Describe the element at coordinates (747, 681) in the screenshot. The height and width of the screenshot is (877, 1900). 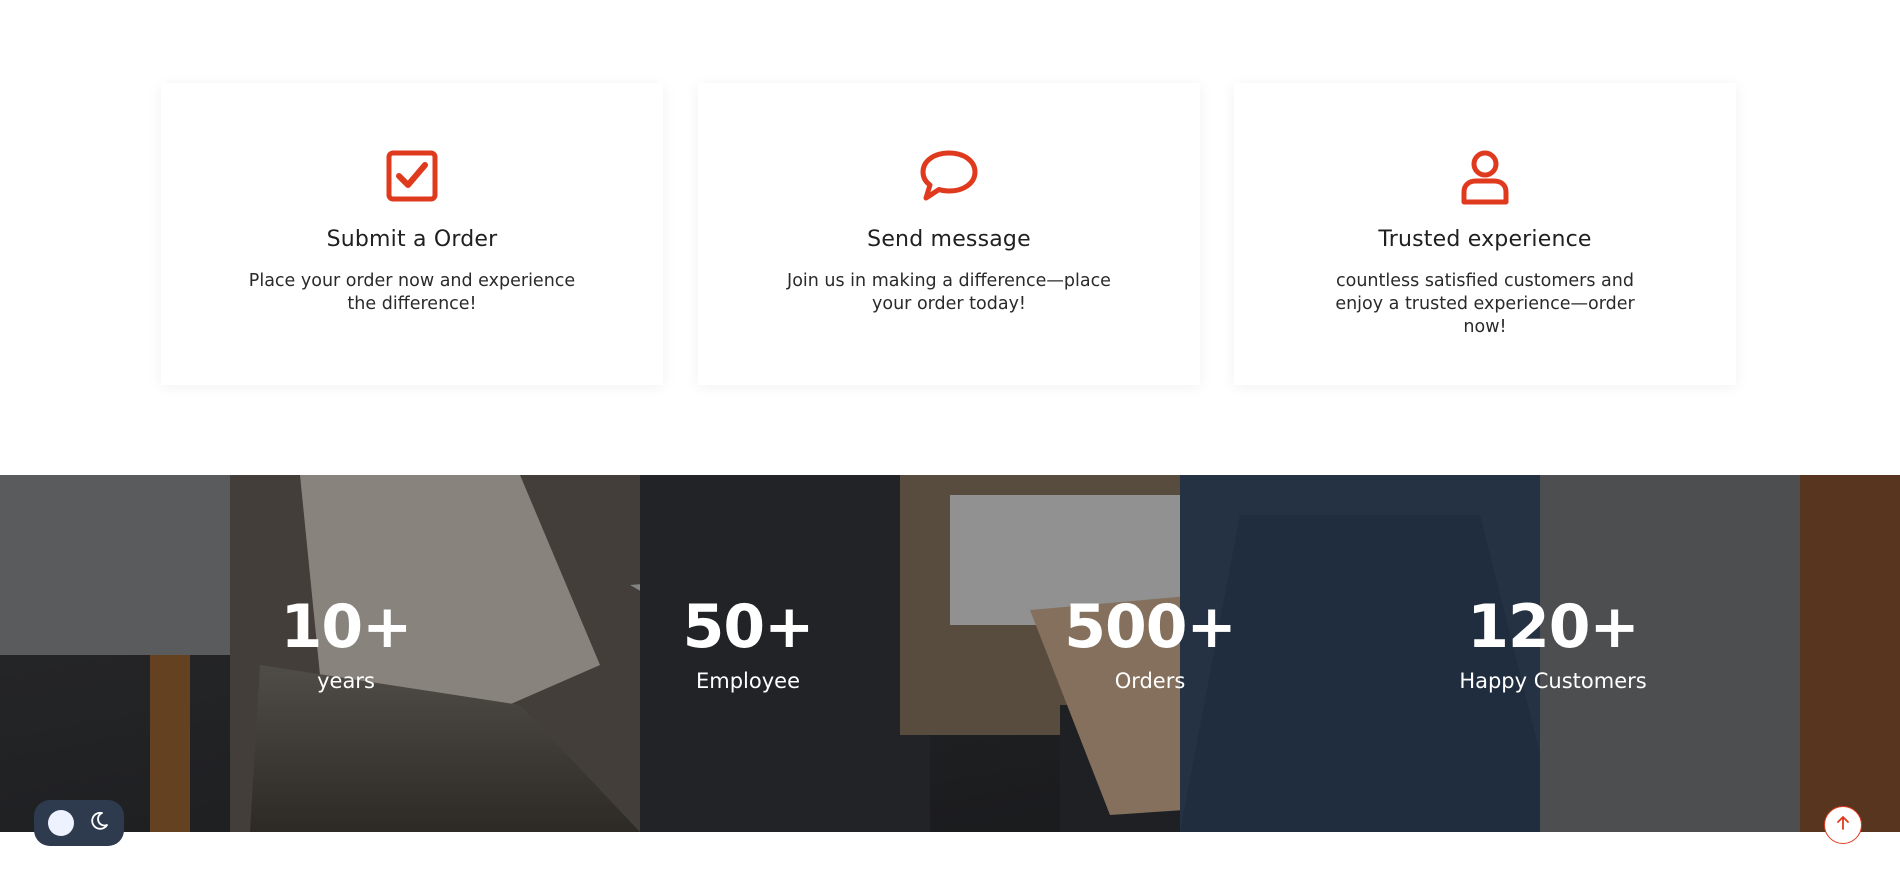
I see `stat-label: Employee` at that location.